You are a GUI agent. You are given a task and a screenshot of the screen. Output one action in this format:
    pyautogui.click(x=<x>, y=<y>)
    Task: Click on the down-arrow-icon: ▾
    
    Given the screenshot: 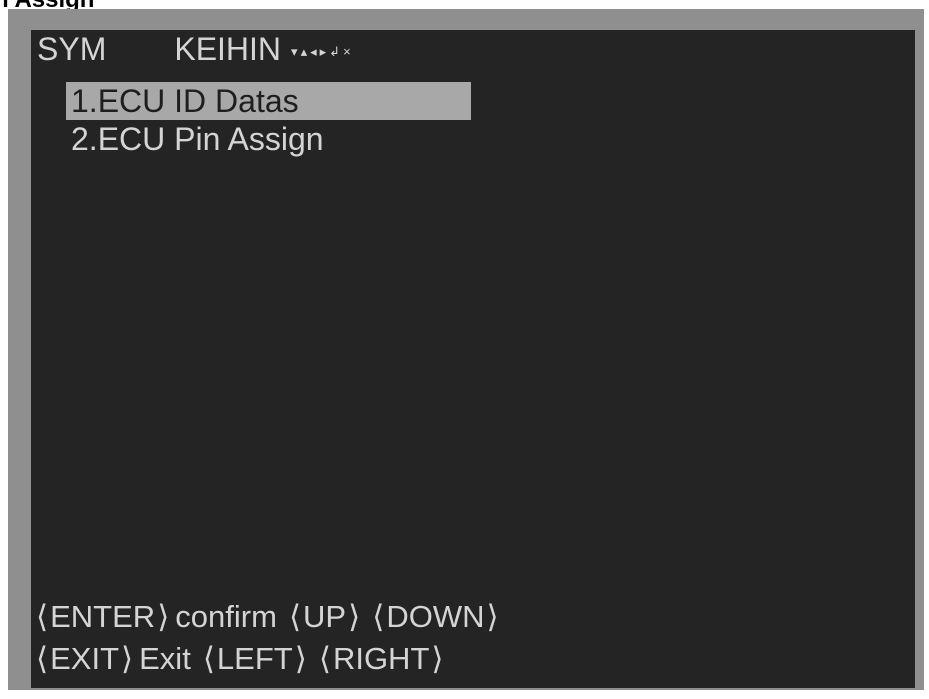 What is the action you would take?
    pyautogui.click(x=294, y=51)
    